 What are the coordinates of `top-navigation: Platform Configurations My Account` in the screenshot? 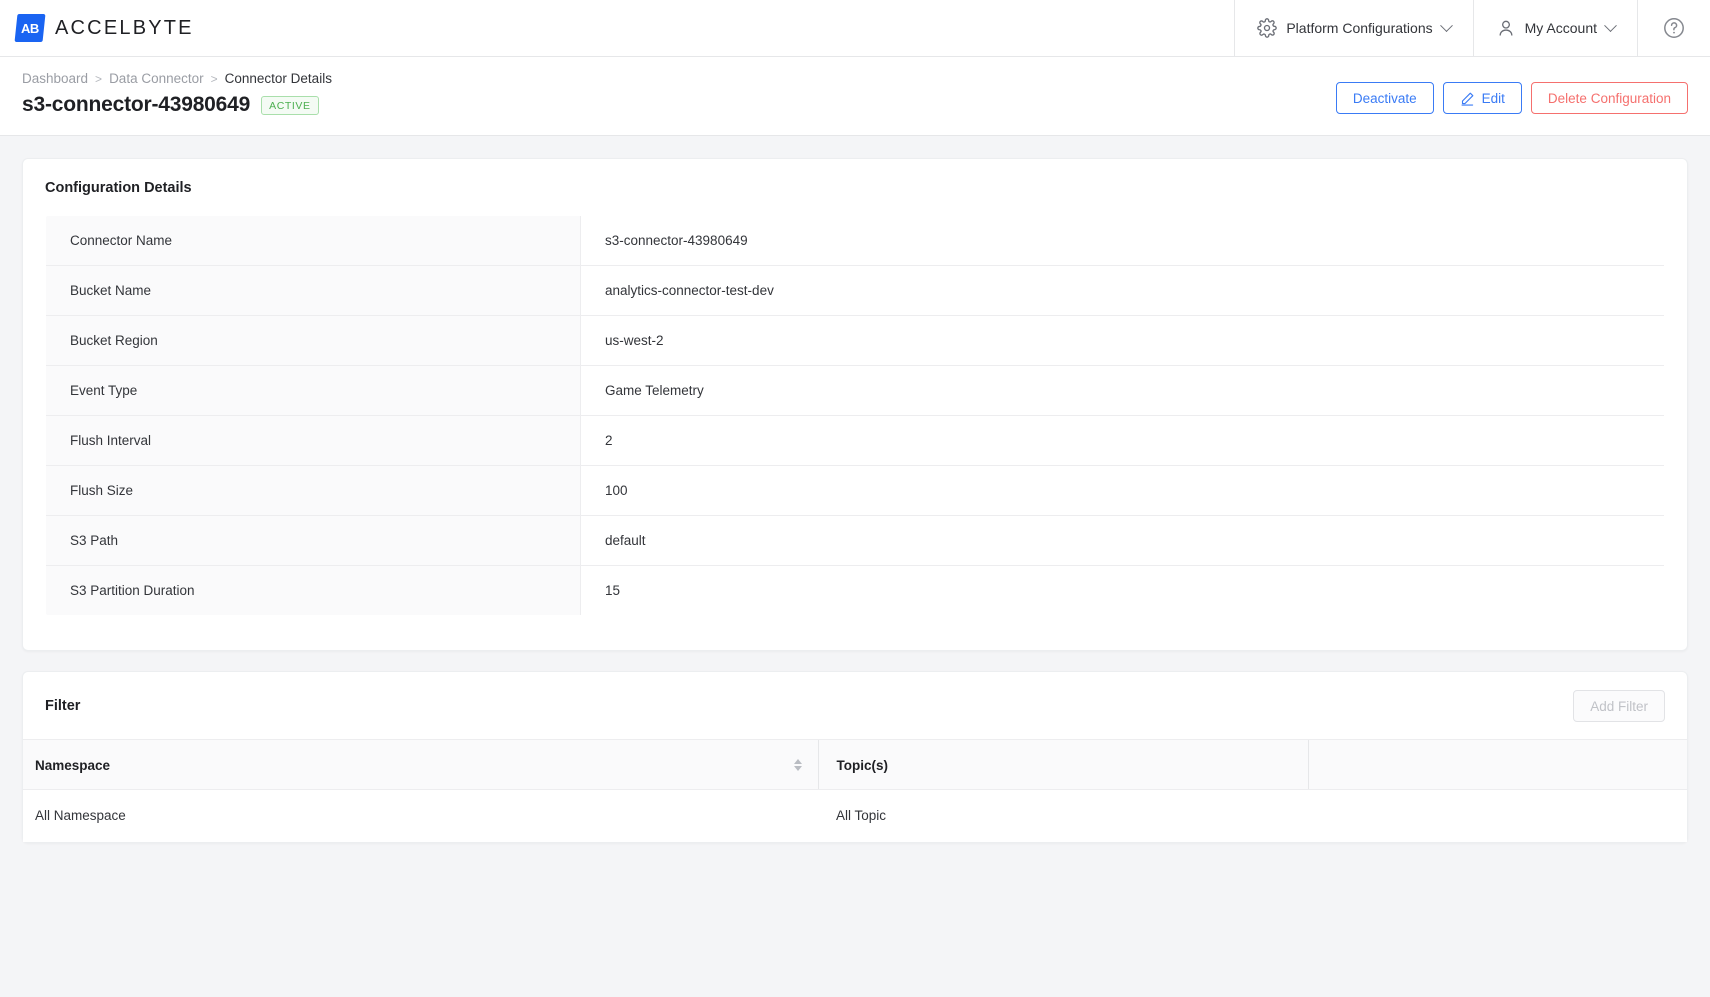 It's located at (1472, 28).